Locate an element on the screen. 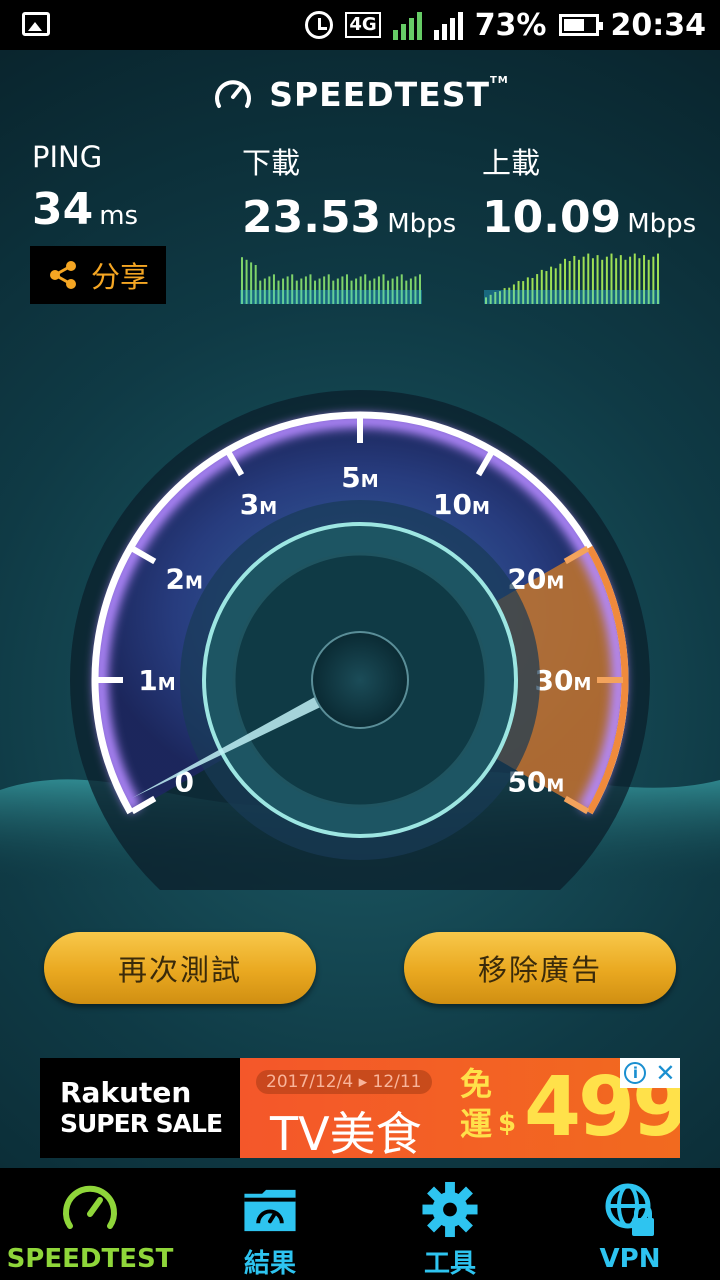  ad-brand-panel: Rakuten SUPER SALE is located at coordinates (140, 1108).